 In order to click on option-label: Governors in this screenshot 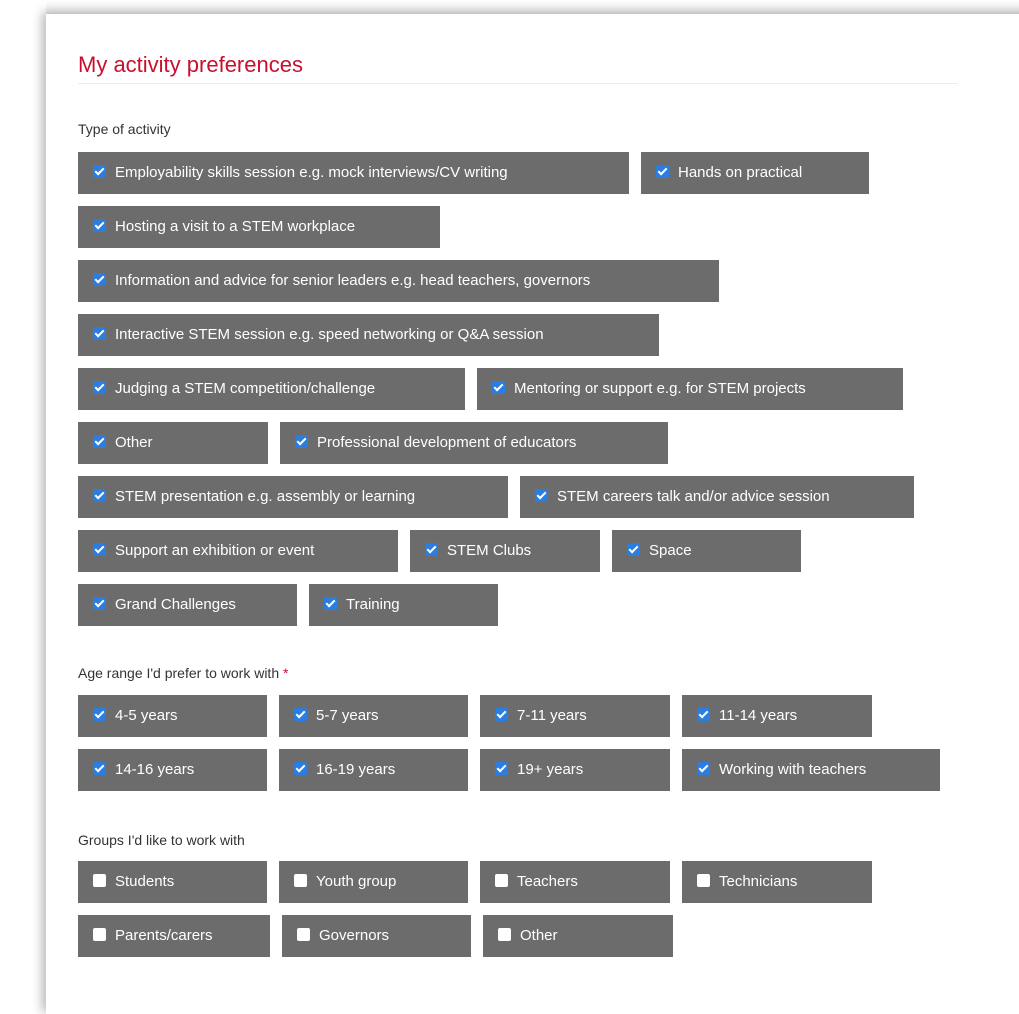, I will do `click(354, 935)`.